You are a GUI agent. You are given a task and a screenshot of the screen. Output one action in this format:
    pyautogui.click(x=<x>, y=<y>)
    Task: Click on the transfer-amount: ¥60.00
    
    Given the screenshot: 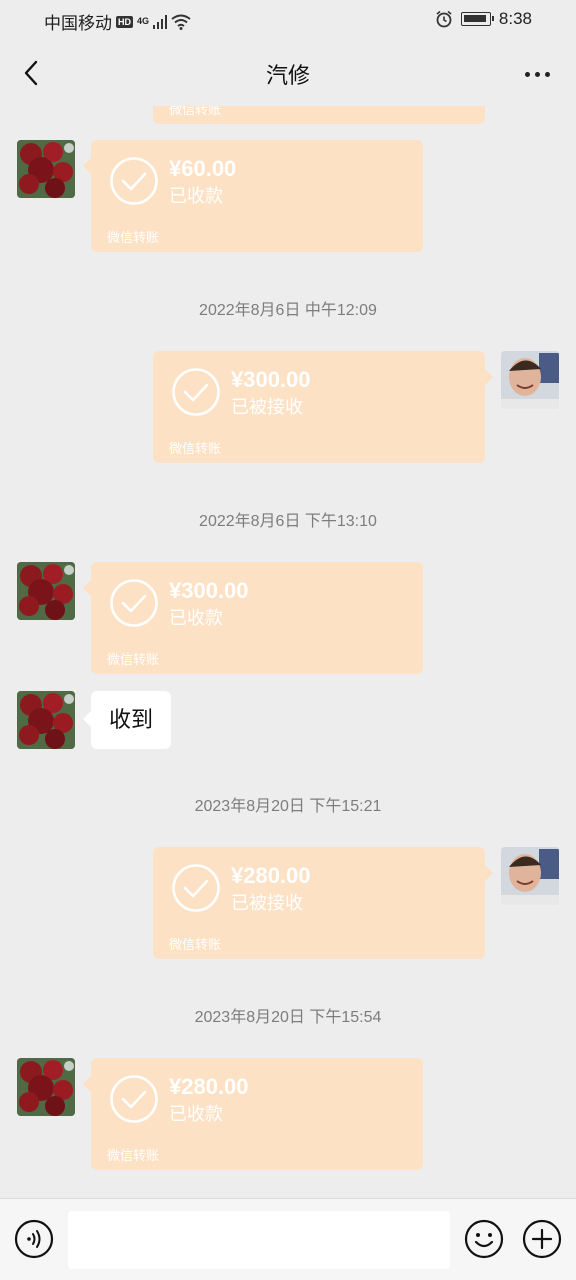 What is the action you would take?
    pyautogui.click(x=203, y=168)
    